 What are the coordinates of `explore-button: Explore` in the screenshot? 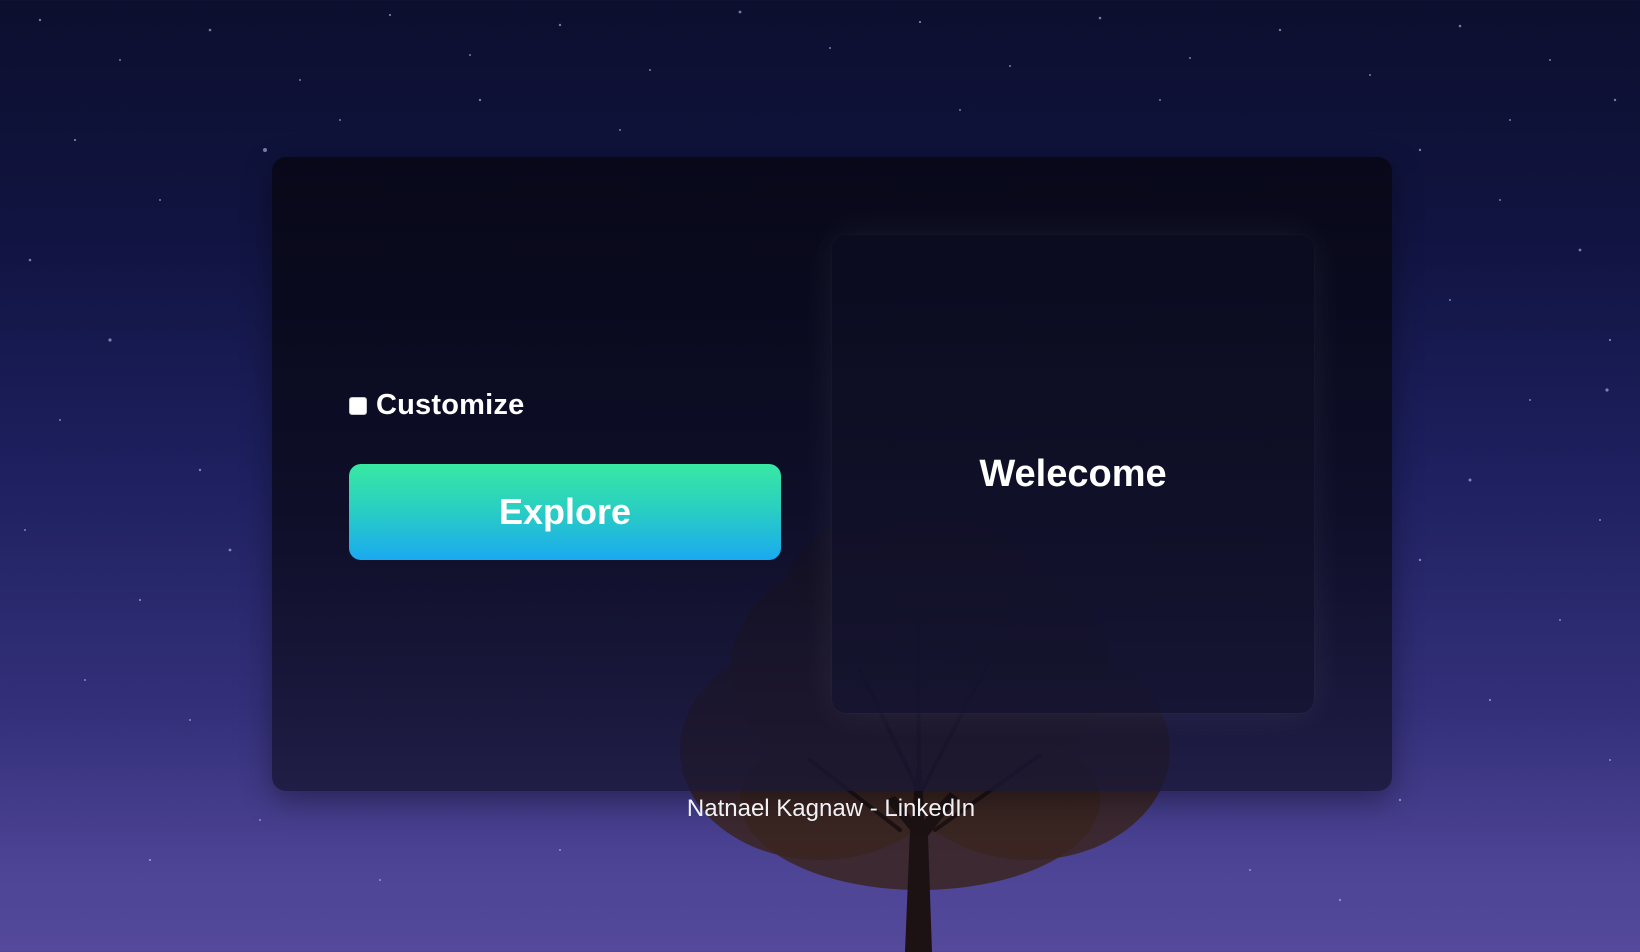 It's located at (565, 512).